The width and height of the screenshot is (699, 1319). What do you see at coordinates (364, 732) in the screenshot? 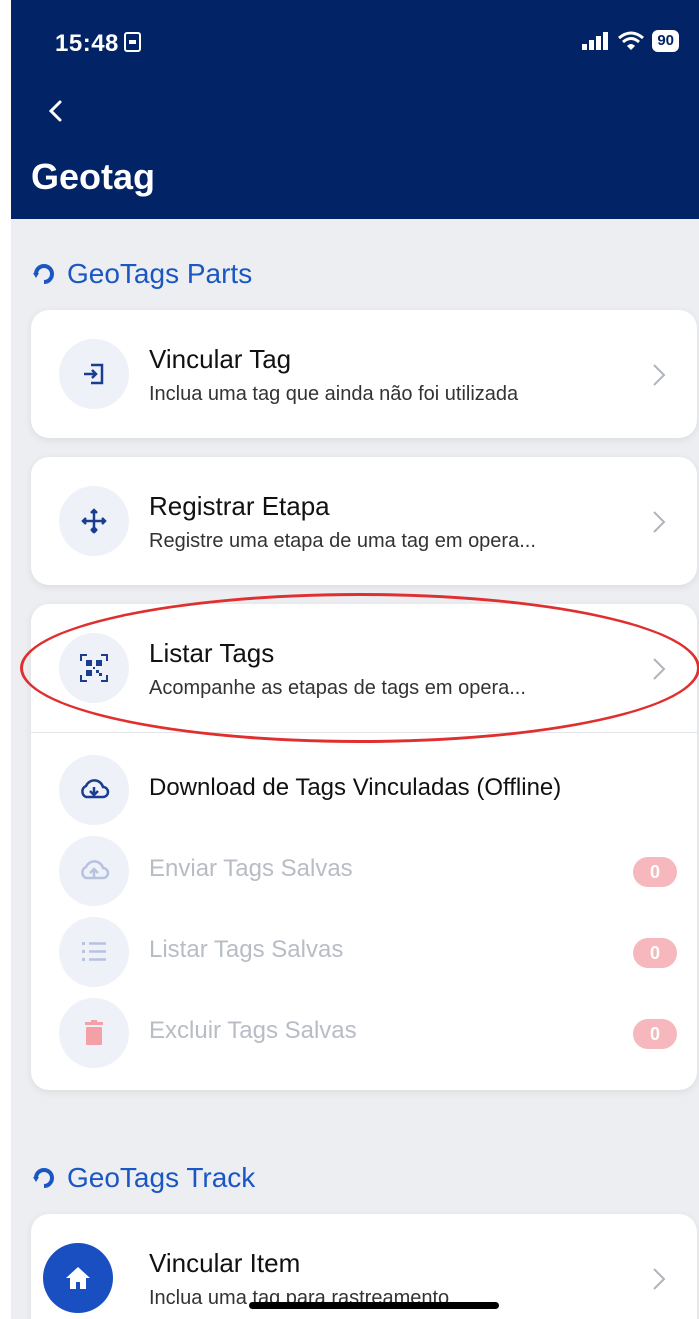
I see `divider` at bounding box center [364, 732].